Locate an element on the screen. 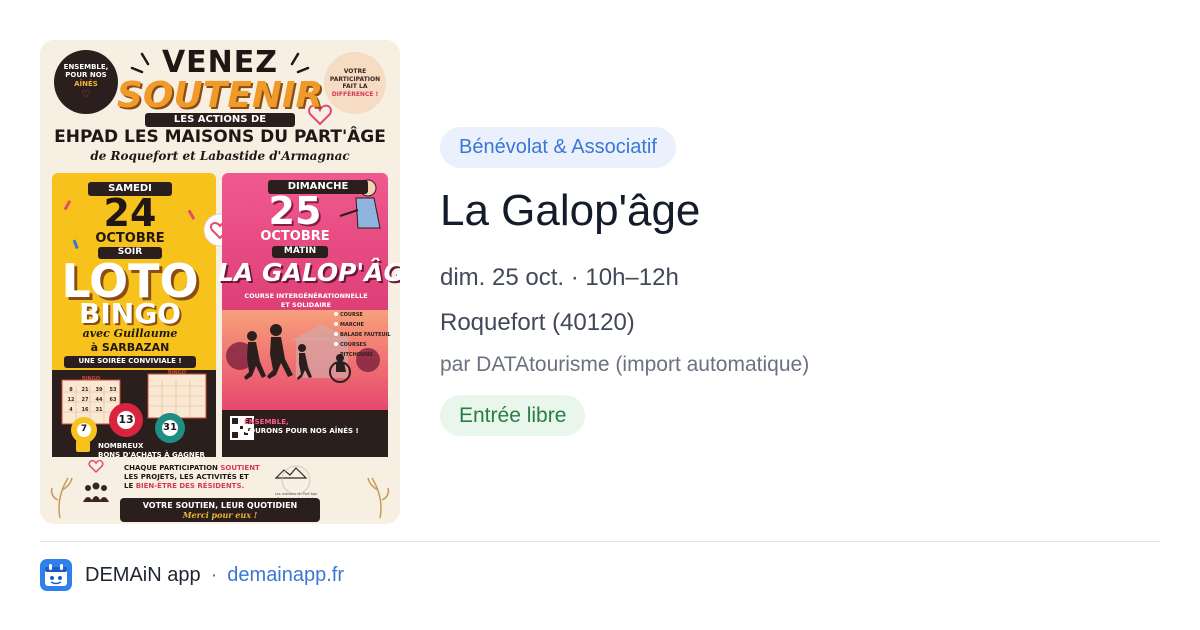  bingo-card-label-2: BINGO is located at coordinates (177, 373).